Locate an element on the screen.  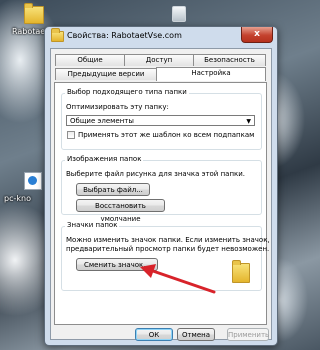
browser-globe-icon is located at coordinates (32, 180).